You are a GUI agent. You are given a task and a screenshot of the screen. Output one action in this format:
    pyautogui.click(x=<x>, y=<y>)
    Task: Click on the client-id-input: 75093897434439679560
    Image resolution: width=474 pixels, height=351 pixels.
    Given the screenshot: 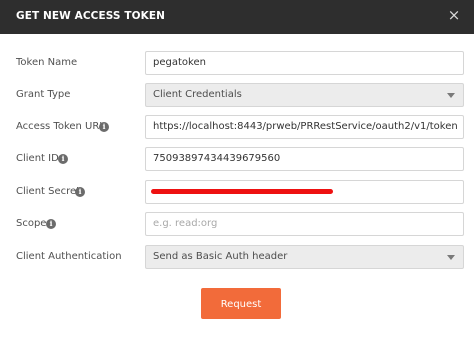 What is the action you would take?
    pyautogui.click(x=304, y=159)
    